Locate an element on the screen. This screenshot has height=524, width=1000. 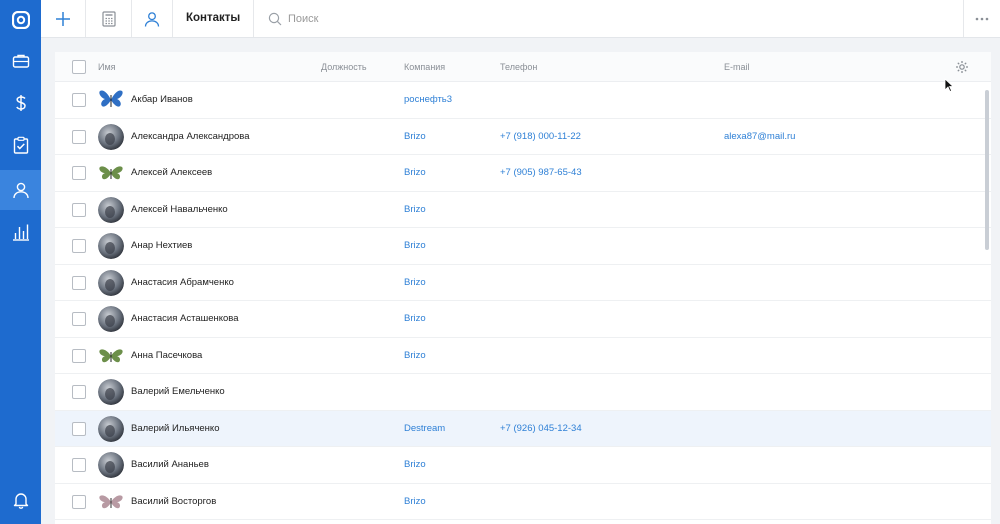
contacts-view-button is located at coordinates (152, 18).